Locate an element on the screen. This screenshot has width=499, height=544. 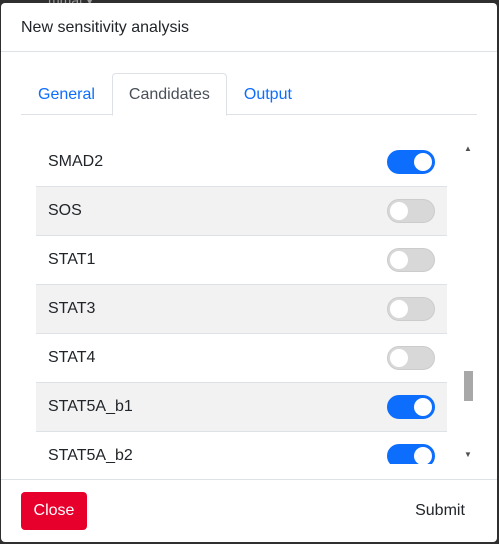
candidate-label: STAT5A_b2 is located at coordinates (90, 455).